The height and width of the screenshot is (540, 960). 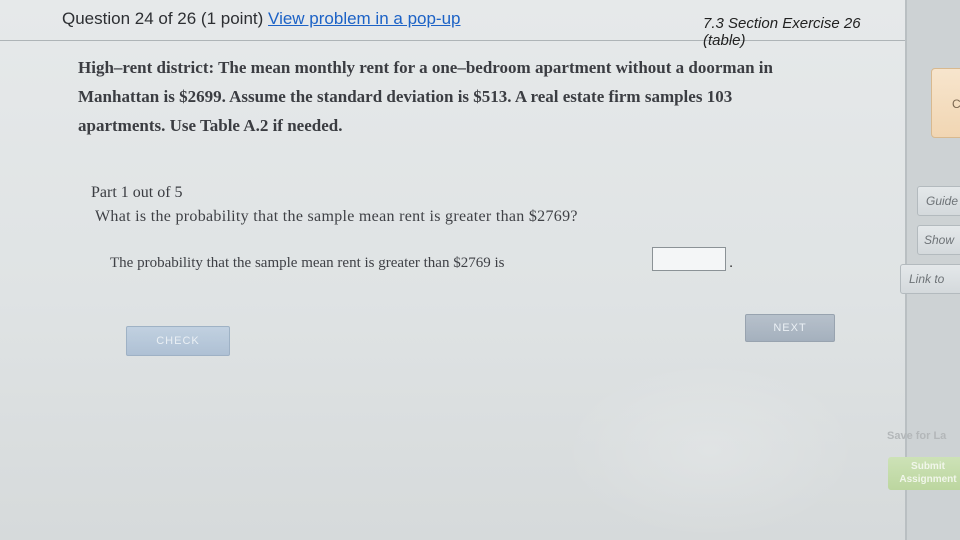 I want to click on answer-input, so click(x=689, y=259).